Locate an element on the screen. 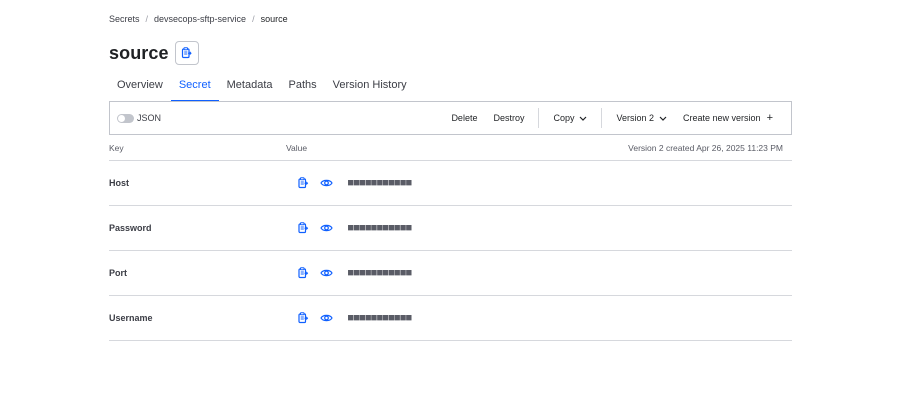  version-created-info: Version 2 created Apr 26, 2025 11:23 PM is located at coordinates (705, 148).